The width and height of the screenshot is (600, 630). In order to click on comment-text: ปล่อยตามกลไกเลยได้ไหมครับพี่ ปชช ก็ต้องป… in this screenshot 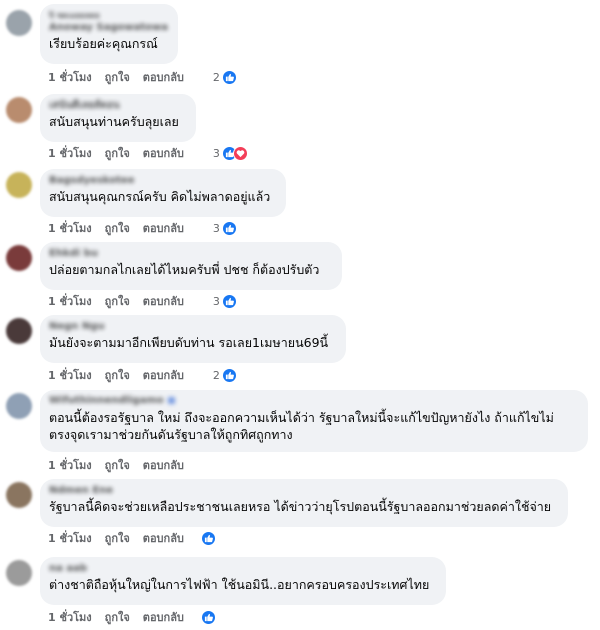, I will do `click(184, 269)`.